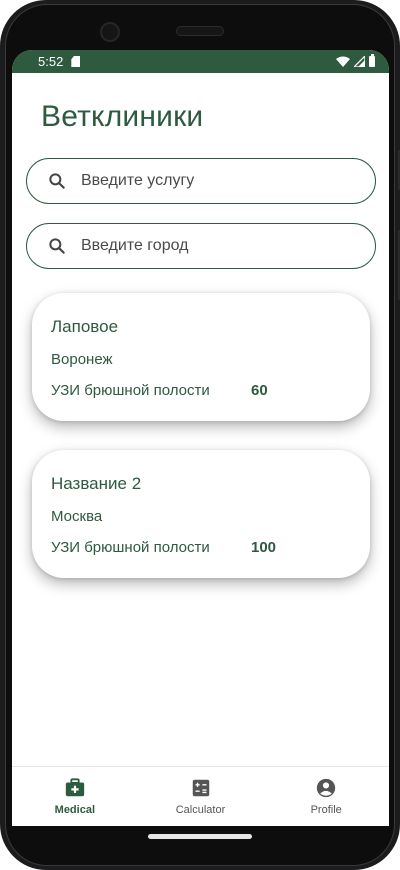 This screenshot has height=870, width=400. Describe the element at coordinates (138, 180) in the screenshot. I see `service-search-placeholder: Введите услугу` at that location.